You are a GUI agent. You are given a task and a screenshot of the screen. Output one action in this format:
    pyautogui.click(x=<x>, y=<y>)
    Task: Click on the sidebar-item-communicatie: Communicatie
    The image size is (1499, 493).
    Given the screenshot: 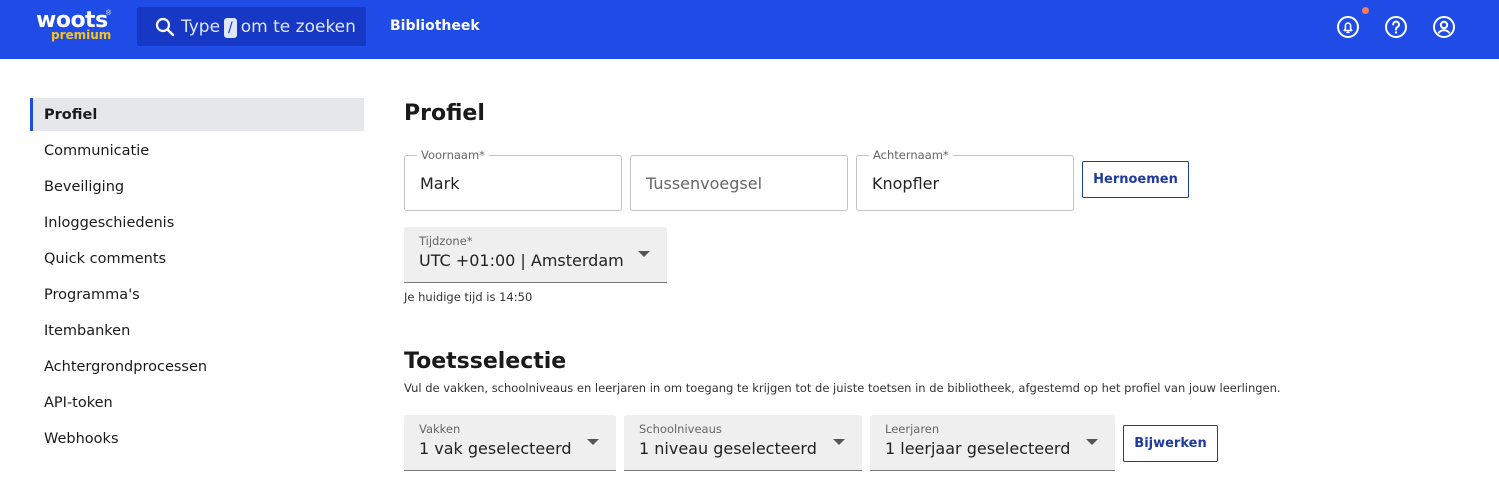 What is the action you would take?
    pyautogui.click(x=197, y=152)
    